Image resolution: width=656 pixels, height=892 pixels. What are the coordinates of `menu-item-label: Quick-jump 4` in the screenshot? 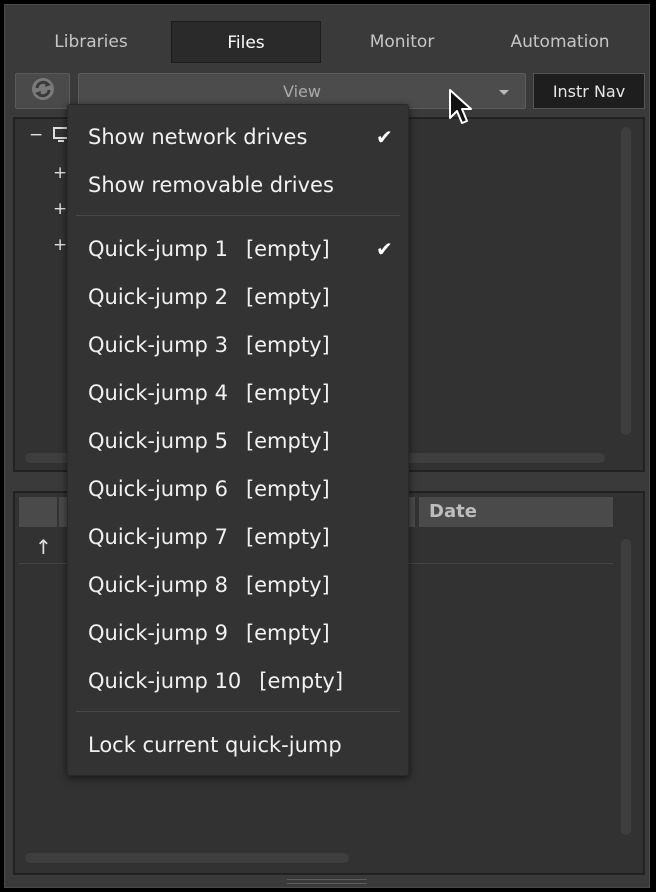 It's located at (158, 393).